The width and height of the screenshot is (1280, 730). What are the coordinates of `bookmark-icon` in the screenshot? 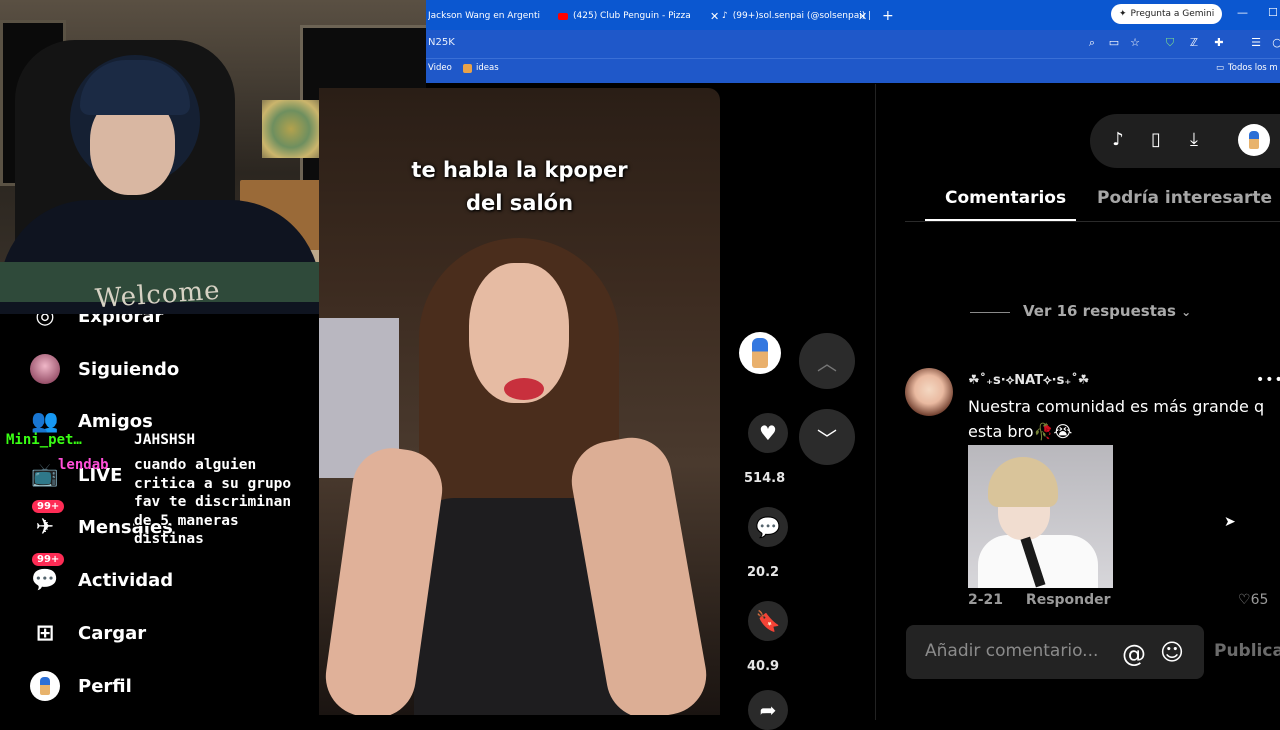 It's located at (467, 68).